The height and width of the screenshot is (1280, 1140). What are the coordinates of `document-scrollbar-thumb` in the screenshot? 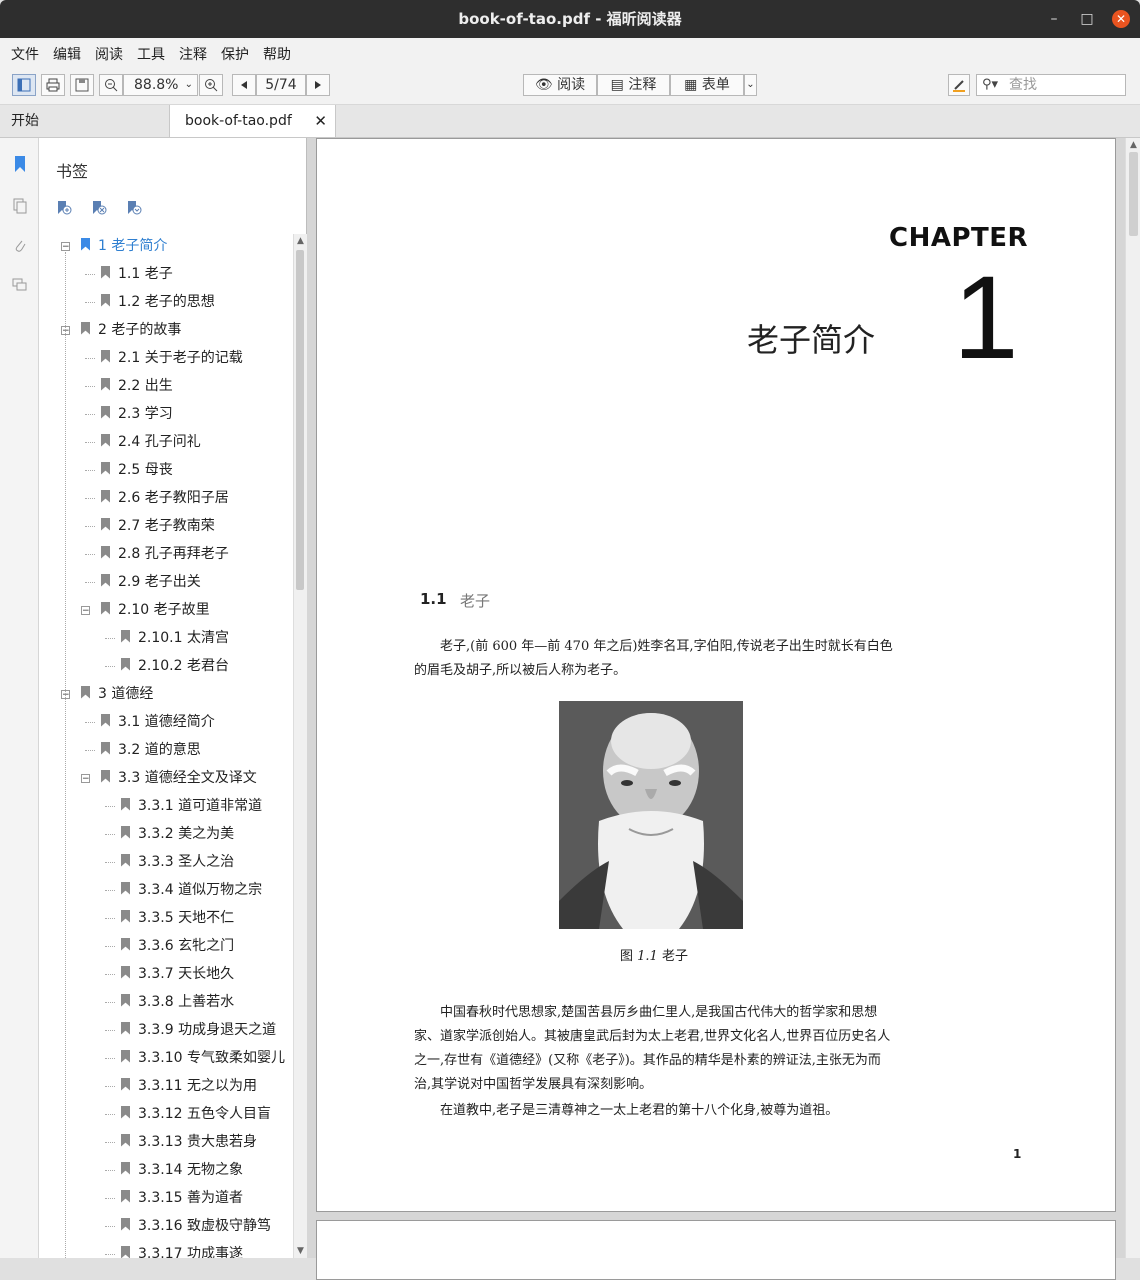 It's located at (1133, 194).